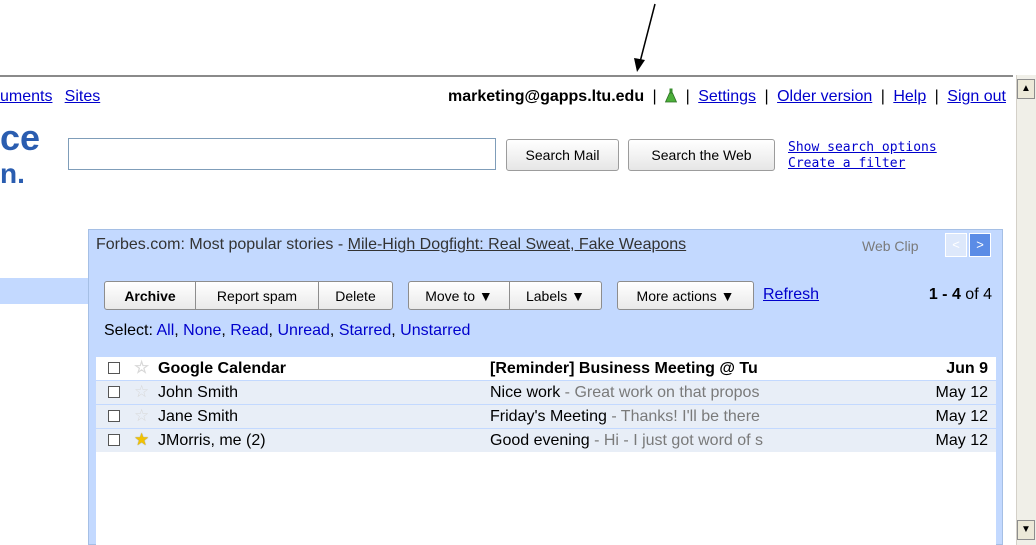 This screenshot has width=1036, height=545. I want to click on more-actions-dropdown: More actions ▼, so click(685, 295).